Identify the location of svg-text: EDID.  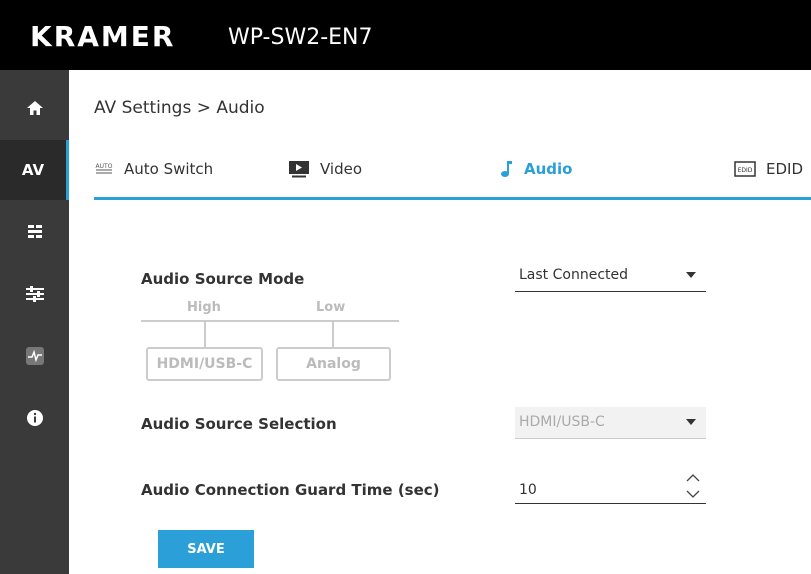
(745, 170).